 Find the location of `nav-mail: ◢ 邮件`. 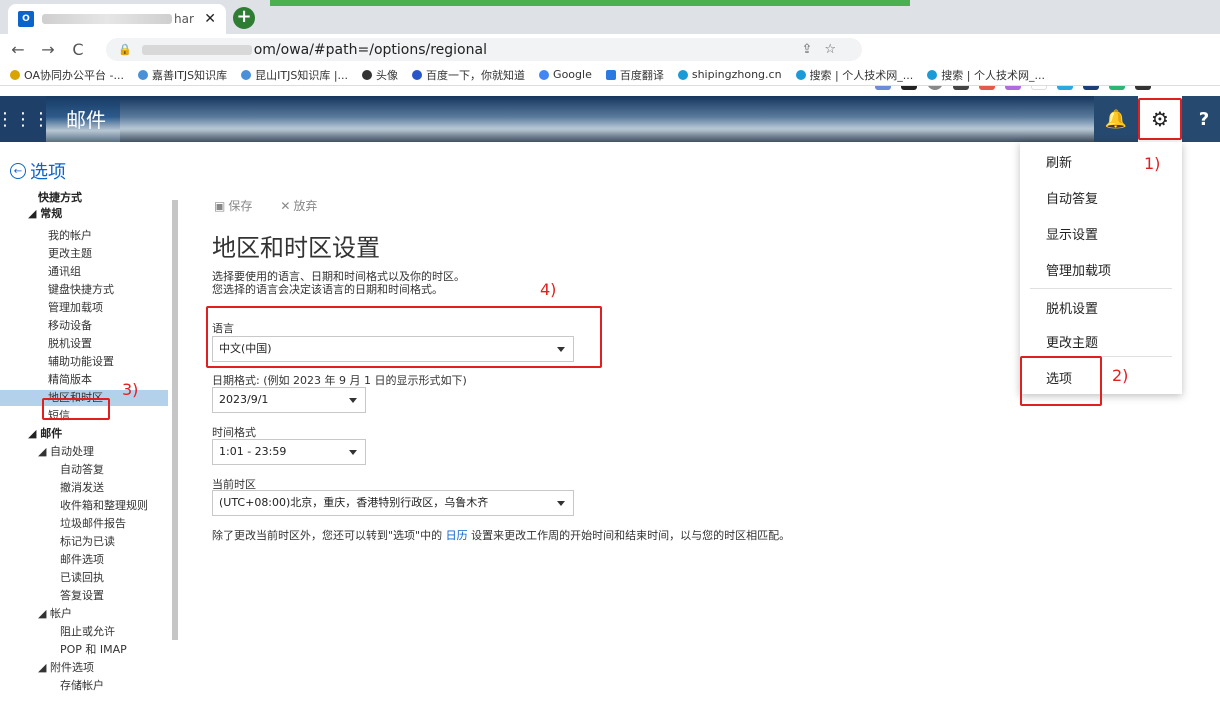

nav-mail: ◢ 邮件 is located at coordinates (84, 434).